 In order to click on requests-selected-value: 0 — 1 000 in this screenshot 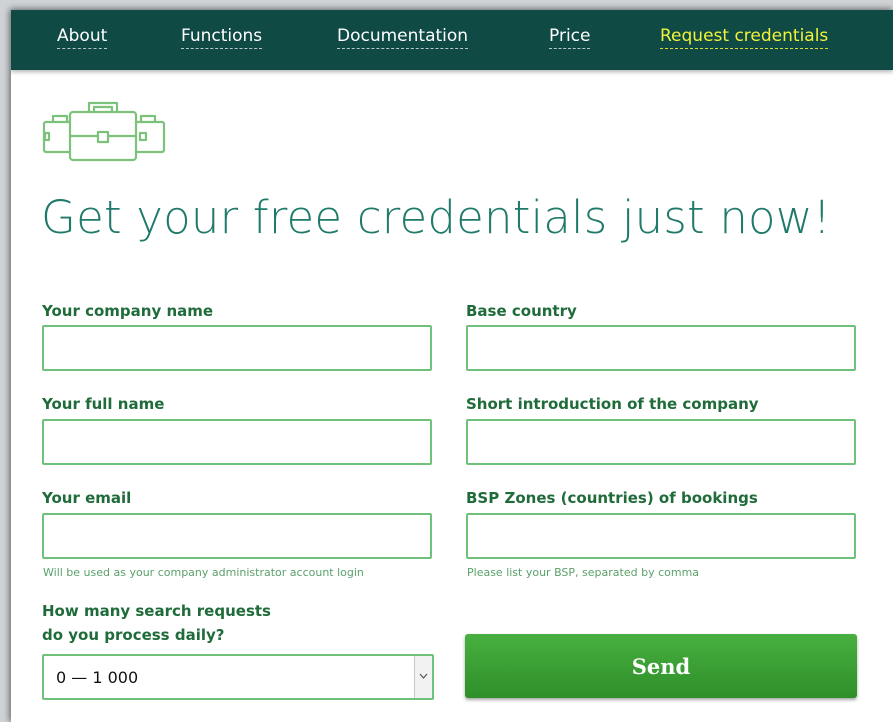, I will do `click(97, 677)`.